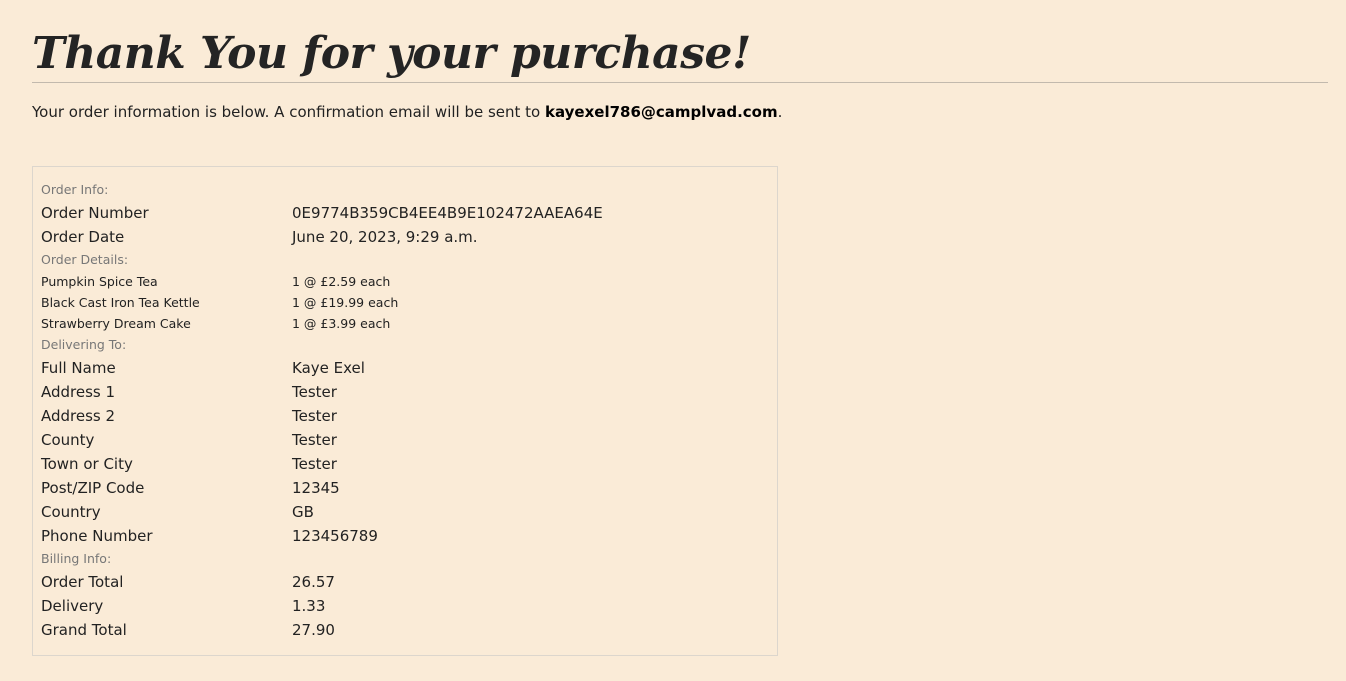 The width and height of the screenshot is (1346, 681). What do you see at coordinates (405, 323) in the screenshot?
I see `order-item-row: Strawberry Dream Cake 1 @ £3.99 each` at bounding box center [405, 323].